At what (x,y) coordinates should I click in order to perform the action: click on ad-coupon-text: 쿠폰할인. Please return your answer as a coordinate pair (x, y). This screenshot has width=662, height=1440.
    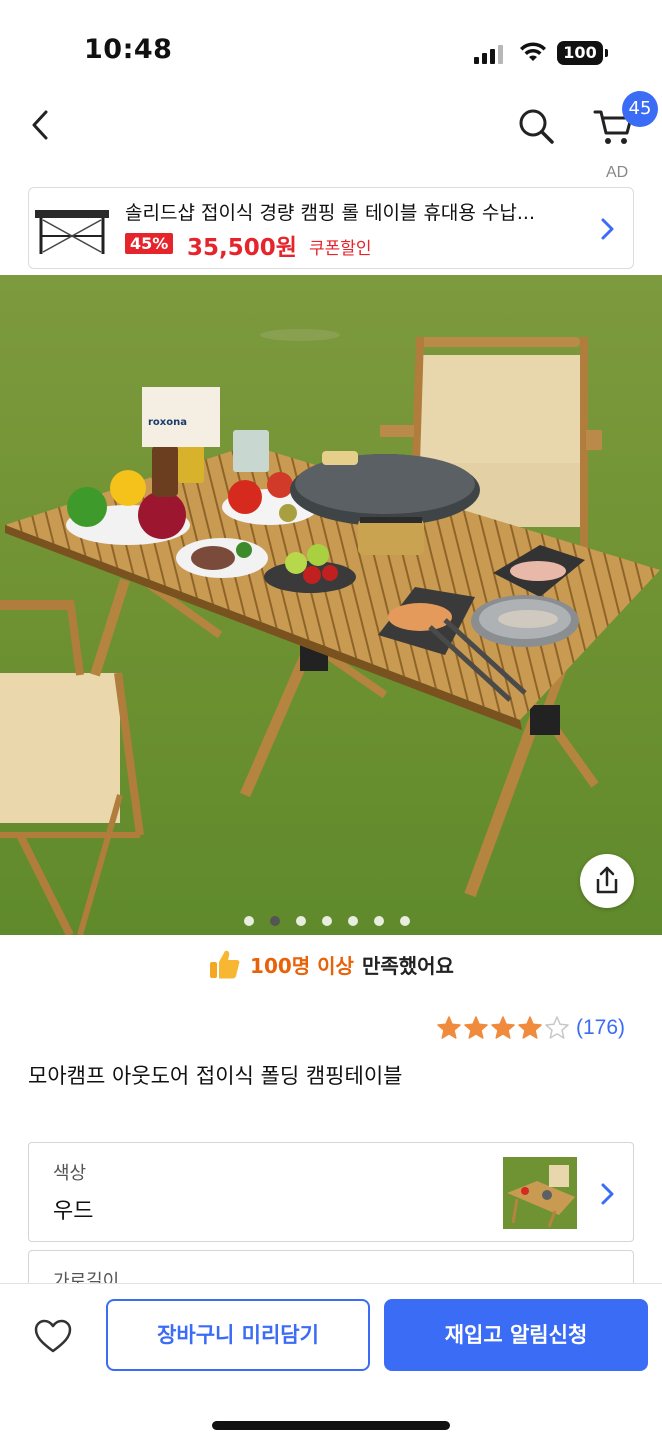
    Looking at the image, I should click on (340, 249).